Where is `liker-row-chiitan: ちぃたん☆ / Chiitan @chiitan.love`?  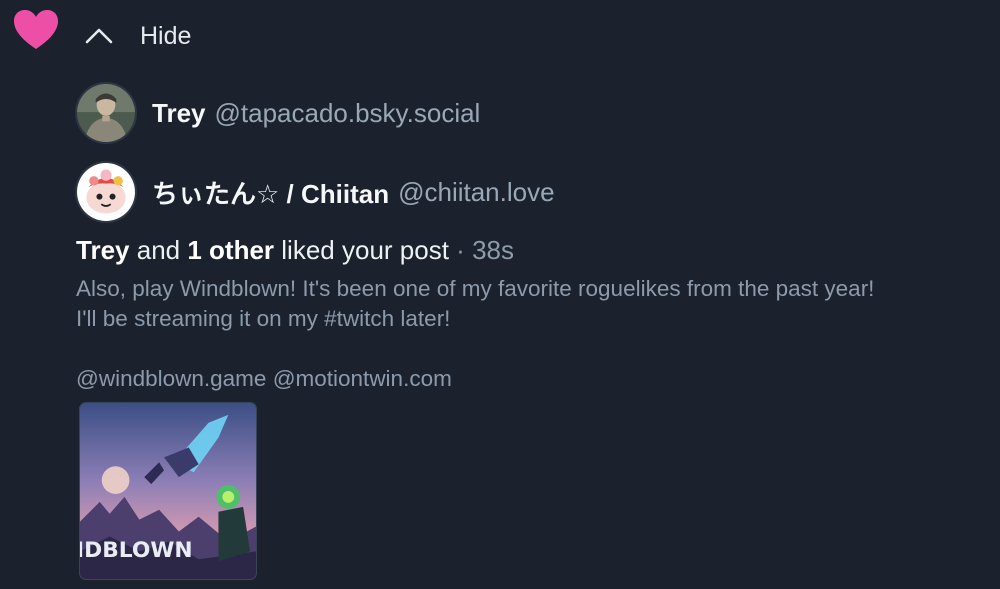 liker-row-chiitan: ちぃたん☆ / Chiitan @chiitan.love is located at coordinates (315, 192).